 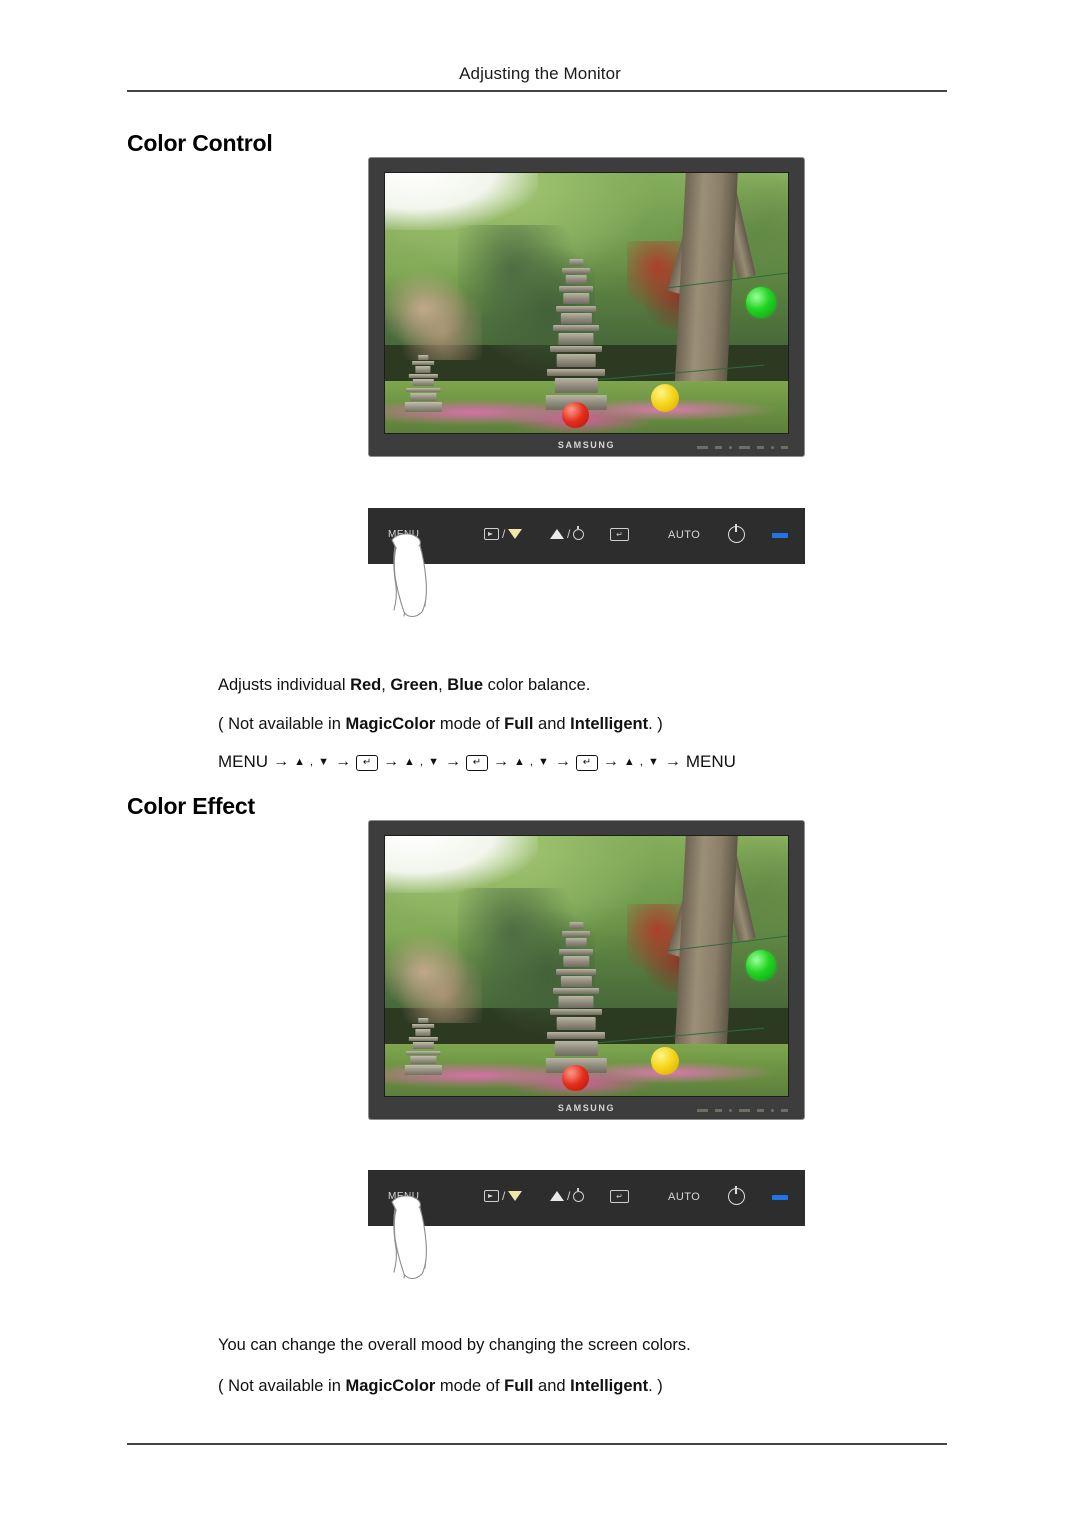 What do you see at coordinates (586, 565) in the screenshot?
I see `control-panel-figure-color-control: MENU / / ↵ AUTO` at bounding box center [586, 565].